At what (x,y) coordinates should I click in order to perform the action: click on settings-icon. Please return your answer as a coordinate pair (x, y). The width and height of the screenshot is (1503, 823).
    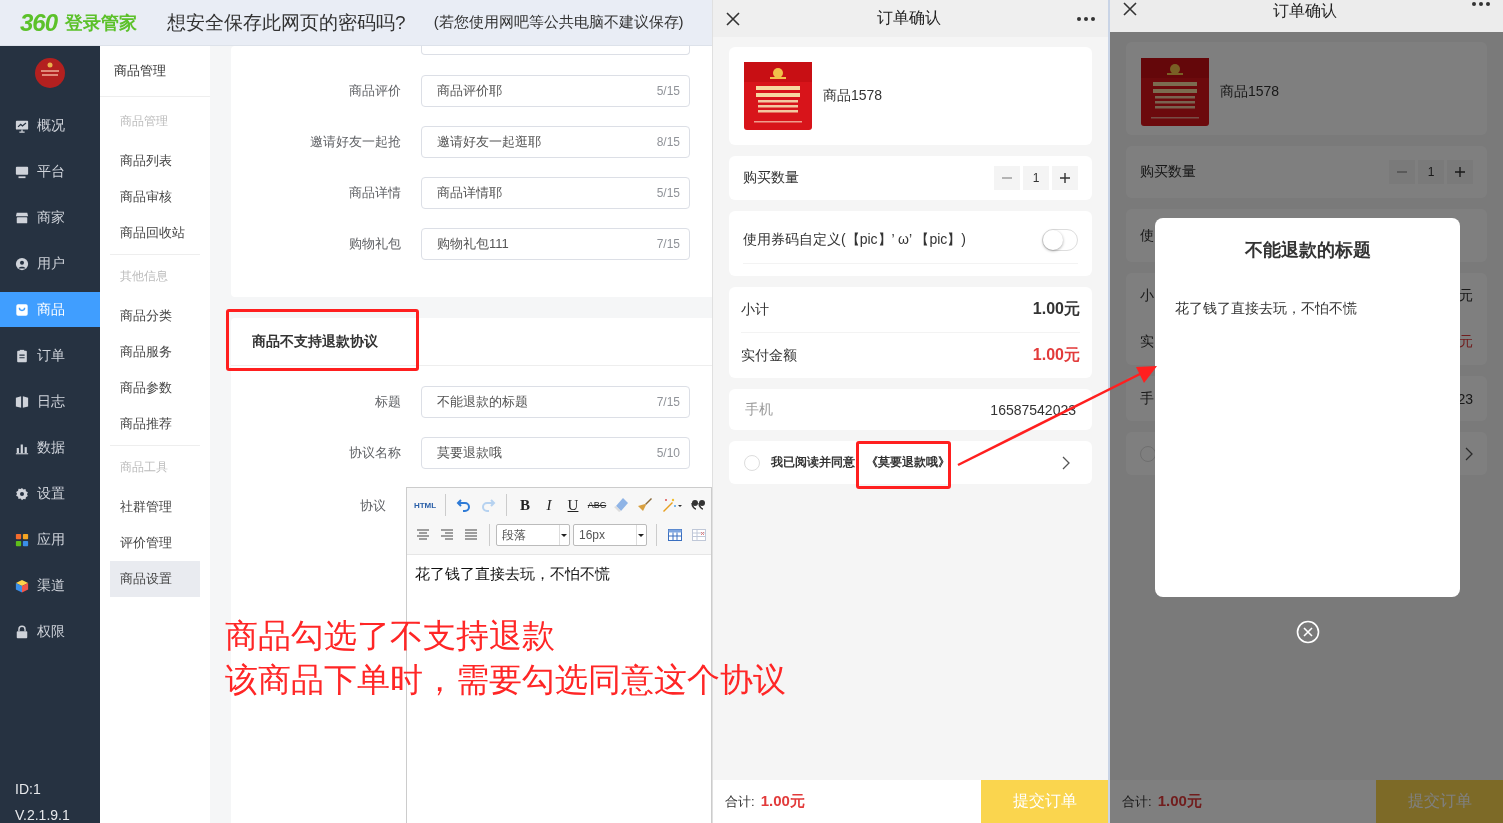
    Looking at the image, I should click on (22, 493).